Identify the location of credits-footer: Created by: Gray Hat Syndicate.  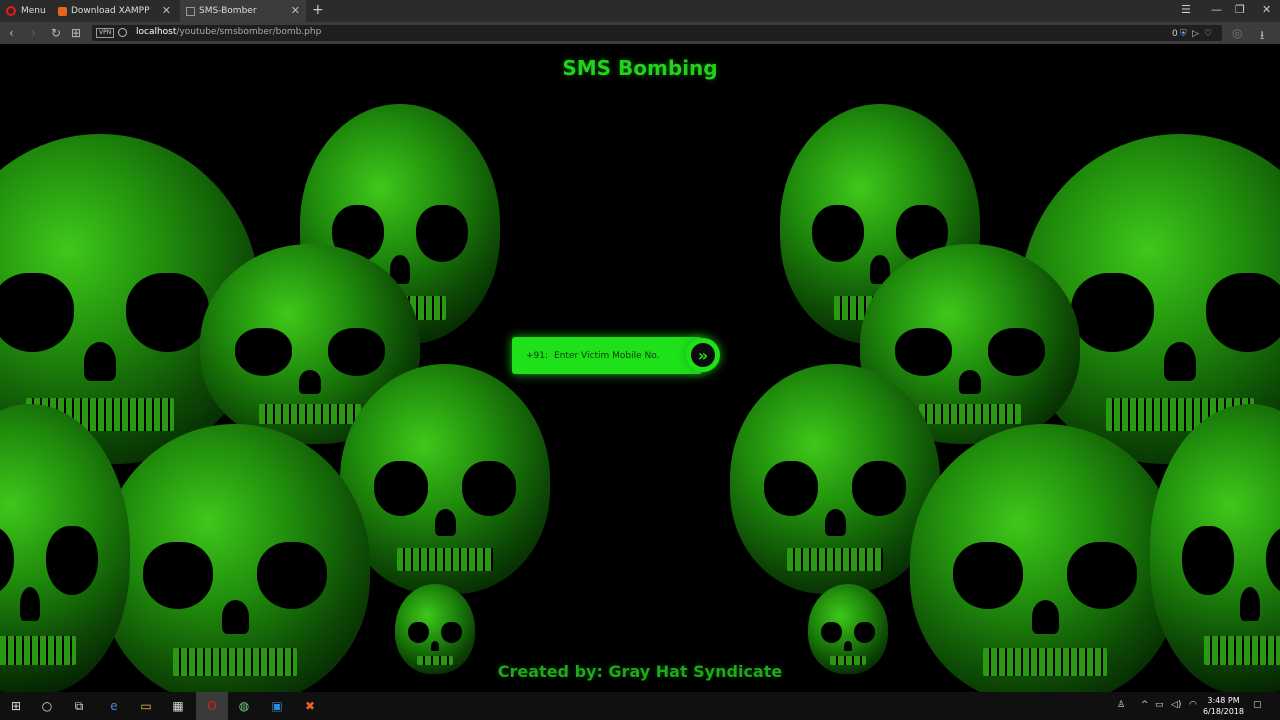
(640, 671).